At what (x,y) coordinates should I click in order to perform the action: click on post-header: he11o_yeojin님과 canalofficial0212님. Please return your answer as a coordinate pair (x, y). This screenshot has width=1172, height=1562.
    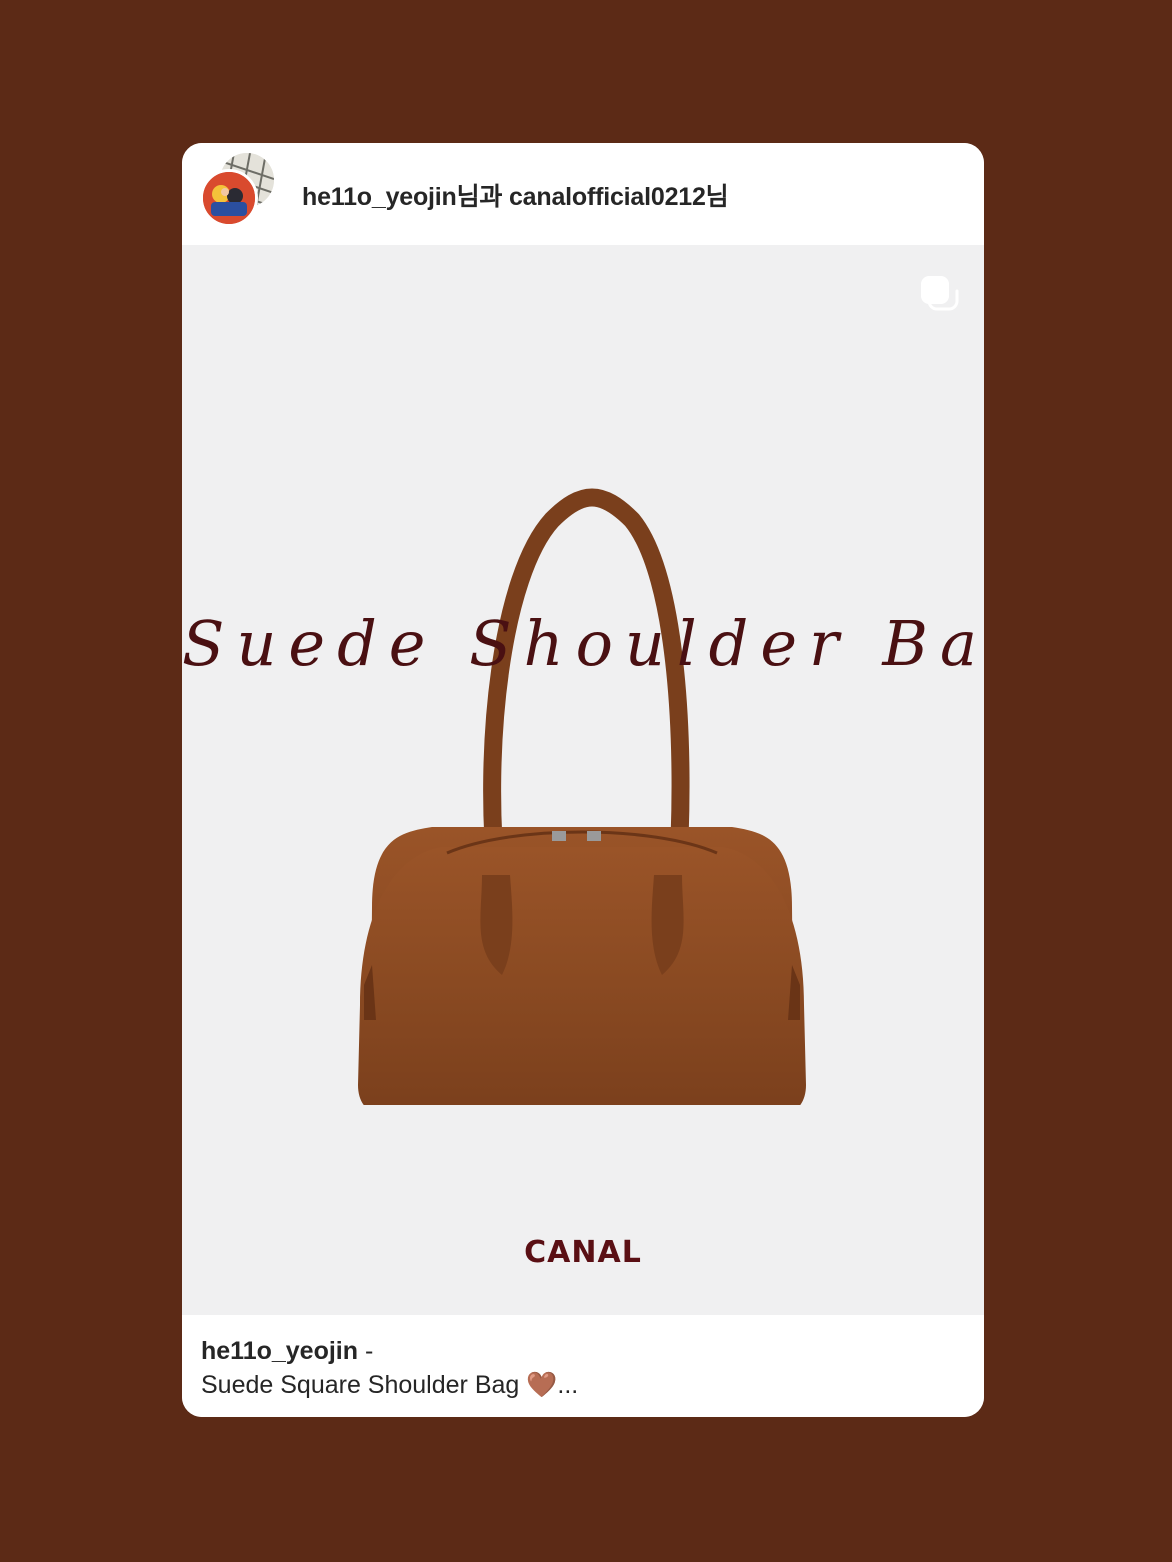
    Looking at the image, I should click on (583, 194).